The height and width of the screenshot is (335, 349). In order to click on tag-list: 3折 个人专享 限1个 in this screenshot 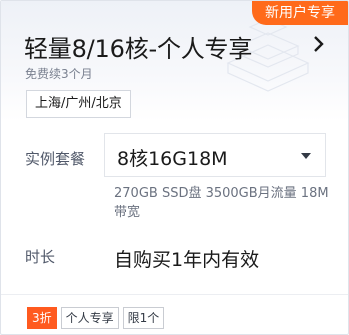, I will do `click(96, 318)`.